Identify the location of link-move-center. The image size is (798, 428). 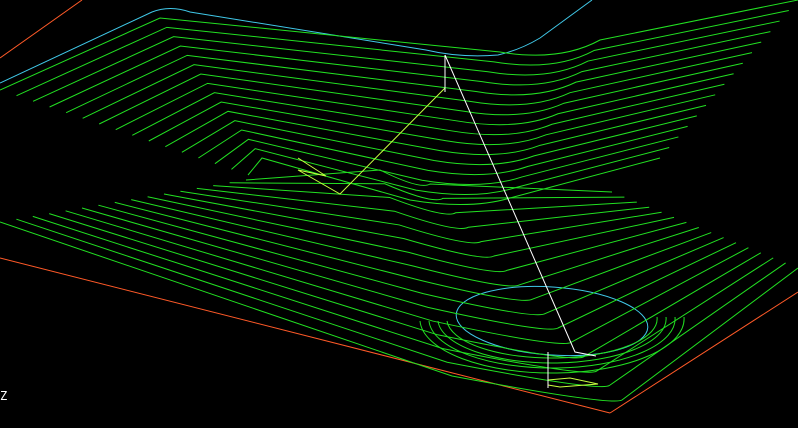
(371, 141).